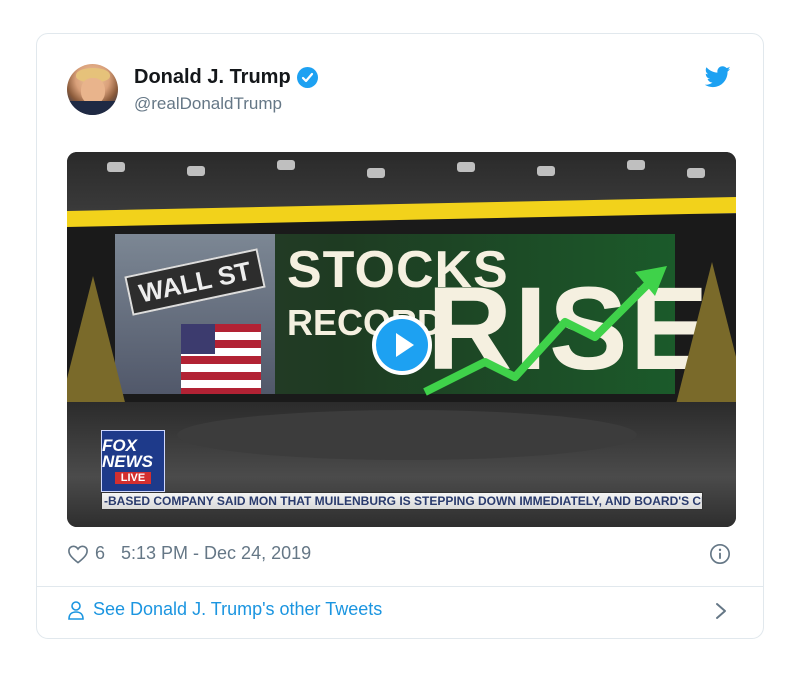  I want to click on divider, so click(400, 586).